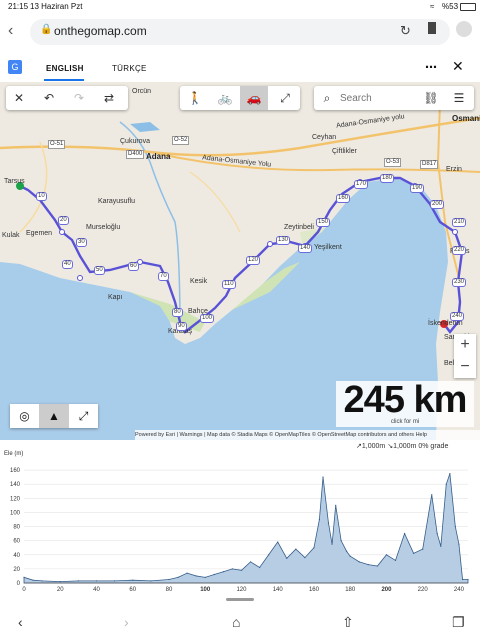  I want to click on elevation-stats: ↗1,000m ↘1,000m 0% grade, so click(402, 446).